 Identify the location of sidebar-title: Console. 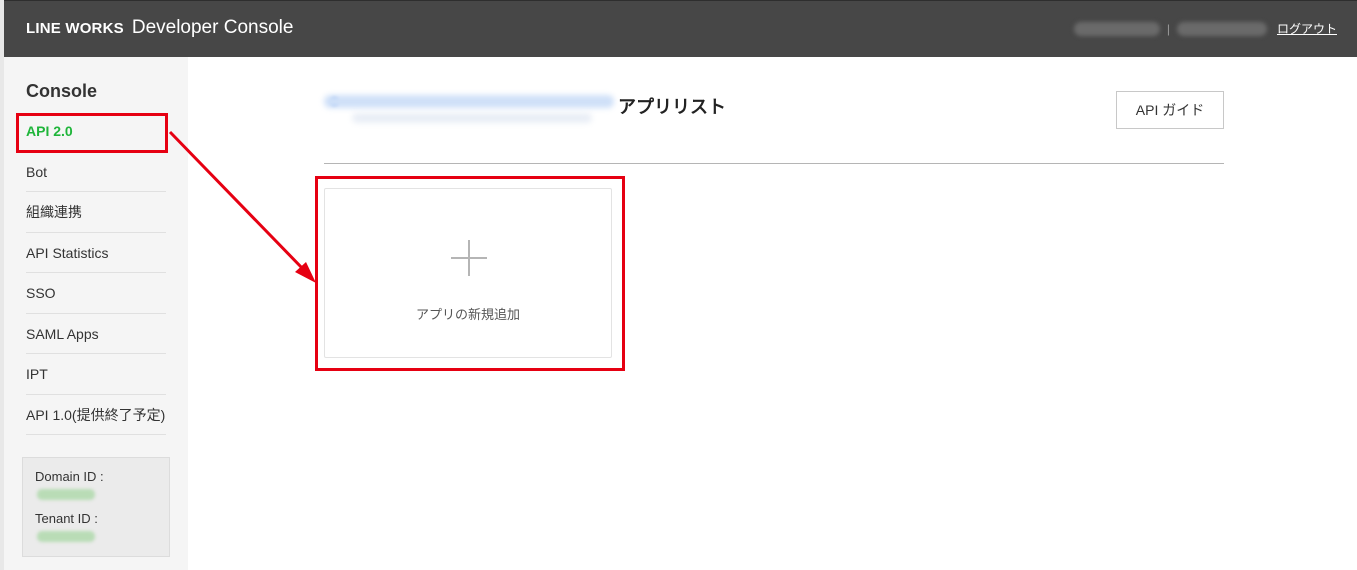
(62, 91).